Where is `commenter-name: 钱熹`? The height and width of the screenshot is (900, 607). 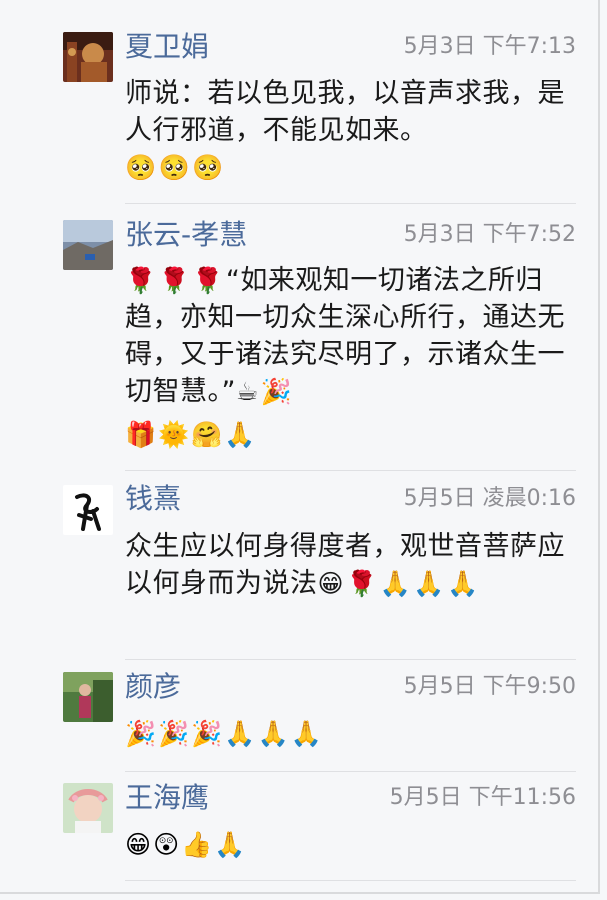
commenter-name: 钱熹 is located at coordinates (153, 499).